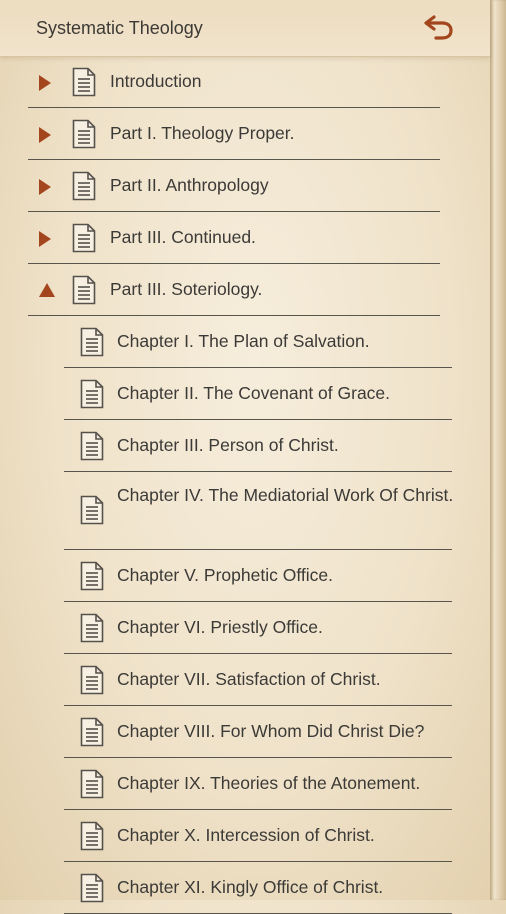 This screenshot has width=506, height=914. What do you see at coordinates (202, 133) in the screenshot?
I see `toc-part-label: Part I. Theology Proper.` at bounding box center [202, 133].